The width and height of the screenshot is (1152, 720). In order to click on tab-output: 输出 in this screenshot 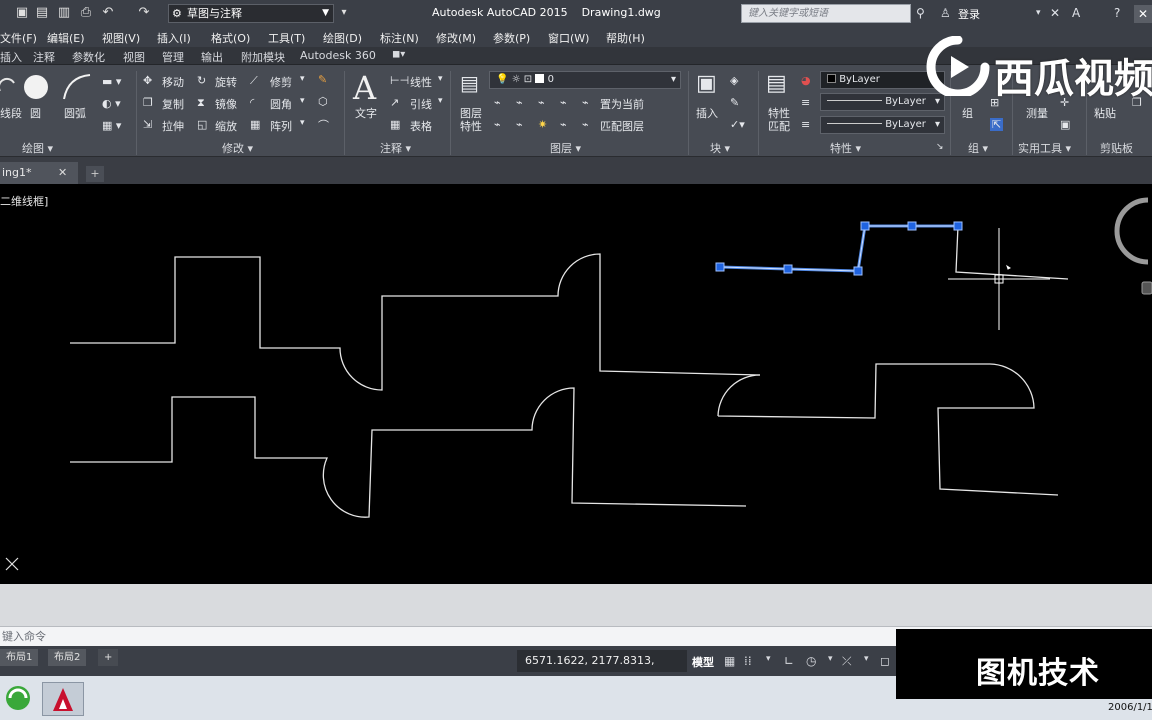, I will do `click(212, 57)`.